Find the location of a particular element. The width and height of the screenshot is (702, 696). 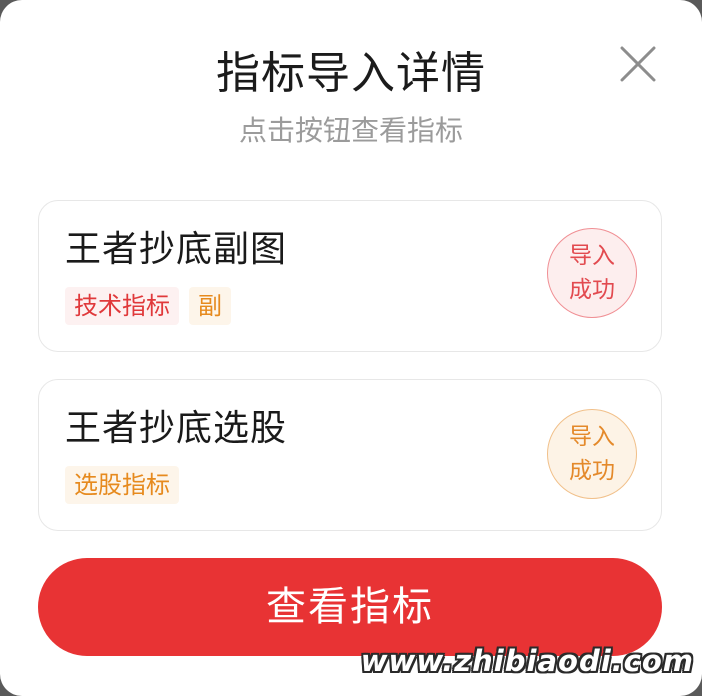

close-icon is located at coordinates (638, 64).